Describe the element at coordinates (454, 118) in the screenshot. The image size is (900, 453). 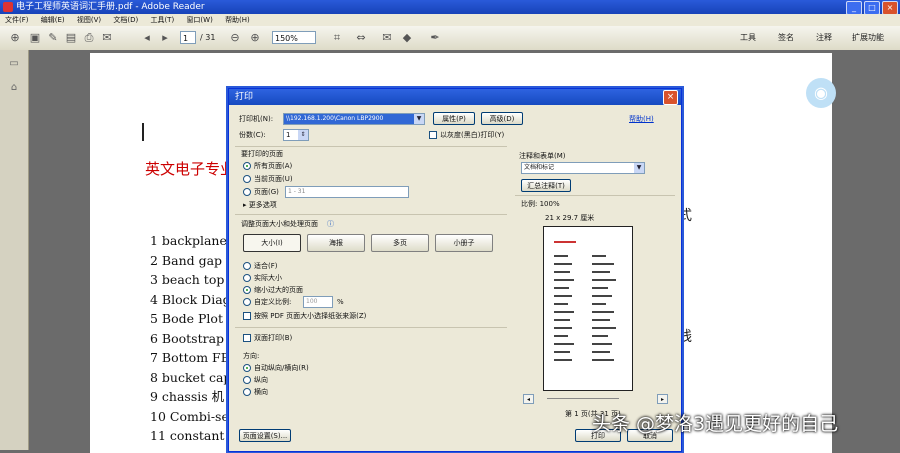
I see `properties-button: 属性(P)` at that location.